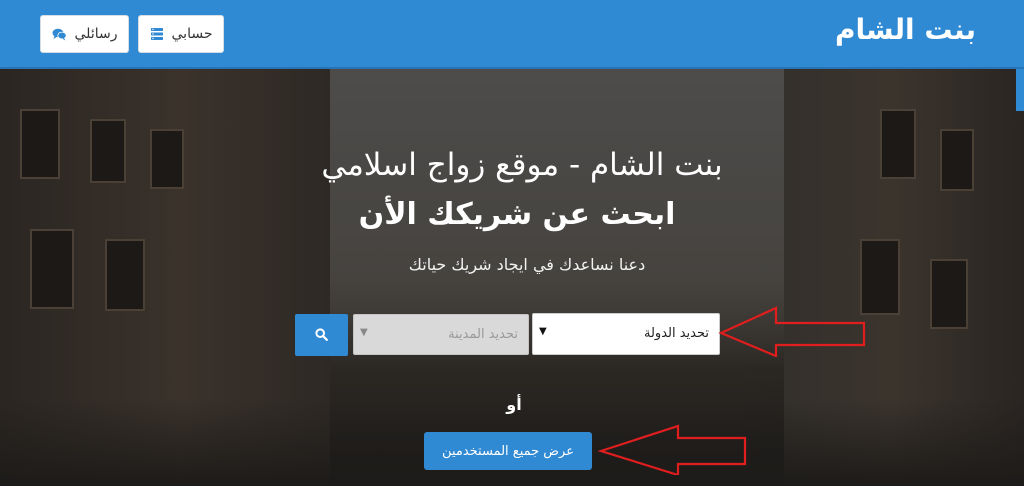 This screenshot has width=1024, height=486. Describe the element at coordinates (157, 34) in the screenshot. I see `server-list-icon` at that location.